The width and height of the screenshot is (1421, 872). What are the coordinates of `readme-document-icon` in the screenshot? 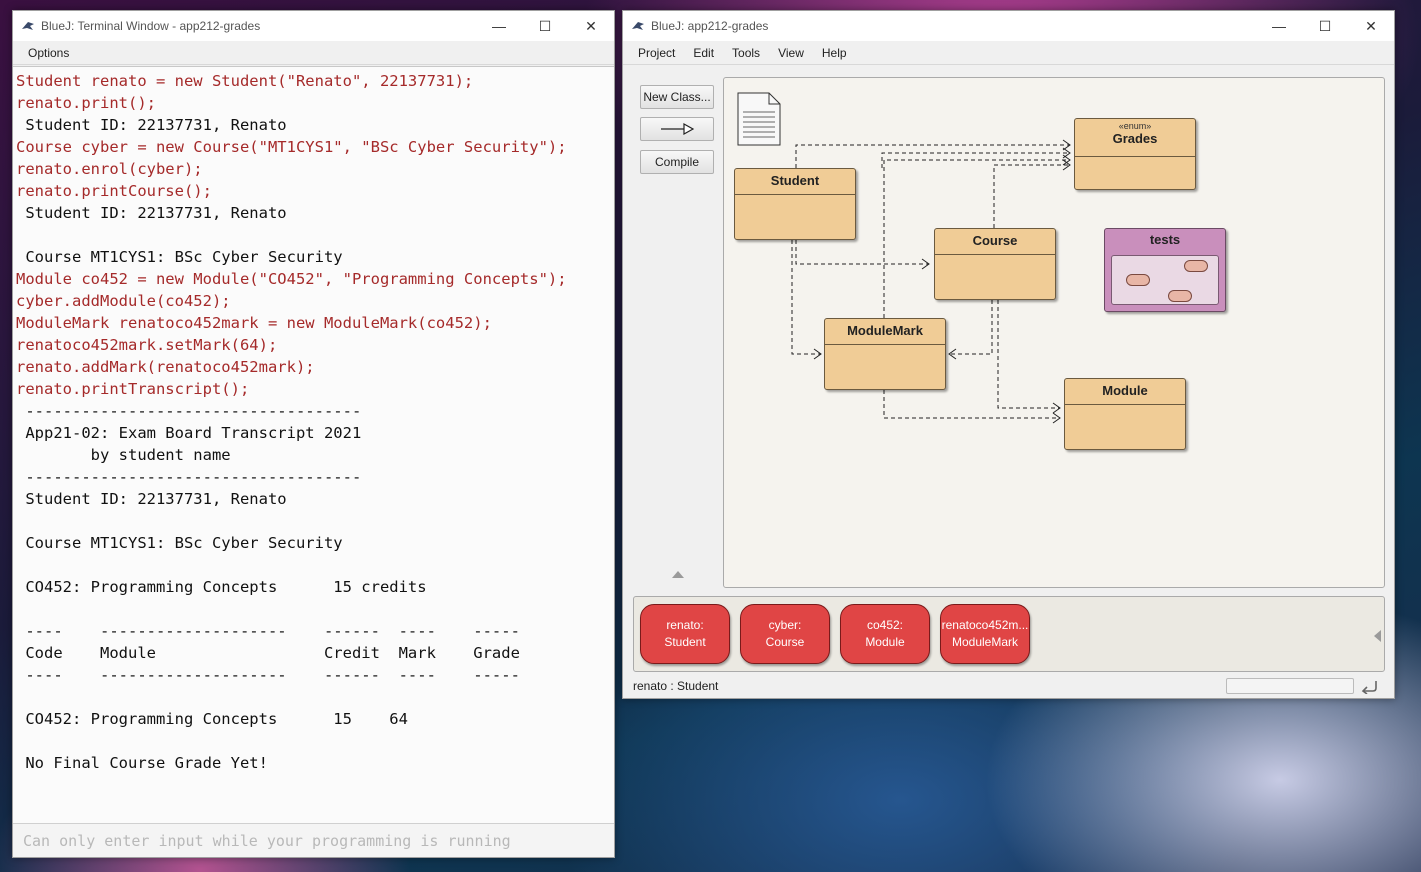 It's located at (759, 119).